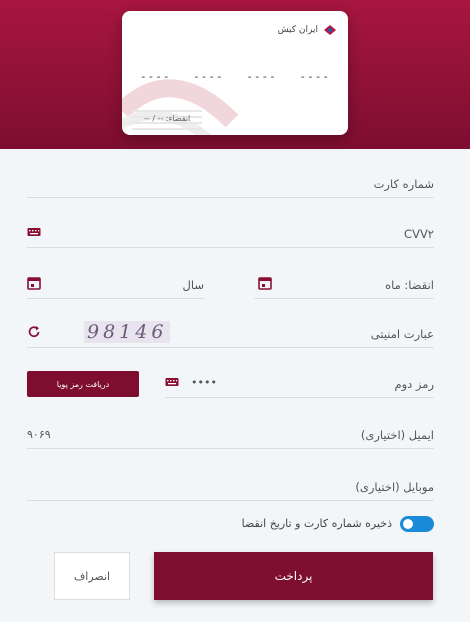 The width and height of the screenshot is (470, 622). What do you see at coordinates (230, 233) in the screenshot?
I see `cvv2-field: CVV۲` at bounding box center [230, 233].